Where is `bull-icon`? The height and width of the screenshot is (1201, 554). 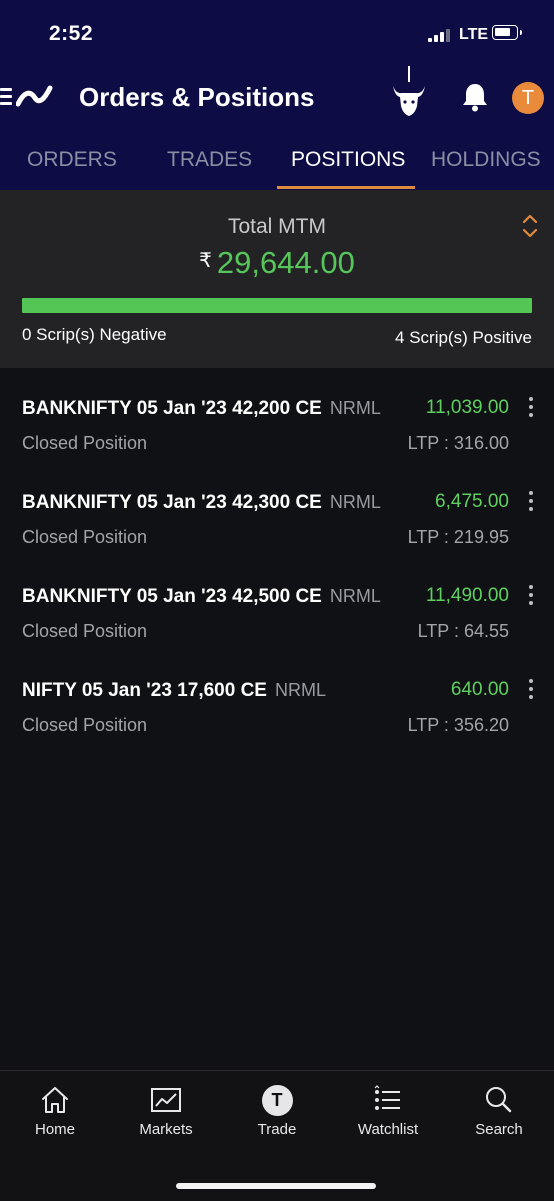
bull-icon is located at coordinates (409, 92).